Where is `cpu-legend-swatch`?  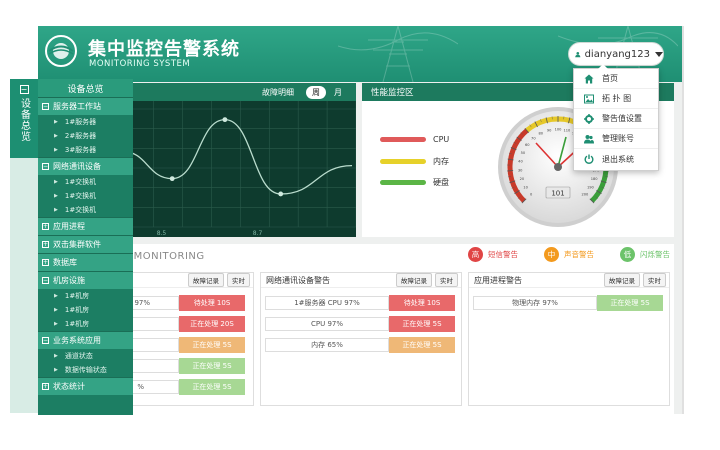 cpu-legend-swatch is located at coordinates (403, 139).